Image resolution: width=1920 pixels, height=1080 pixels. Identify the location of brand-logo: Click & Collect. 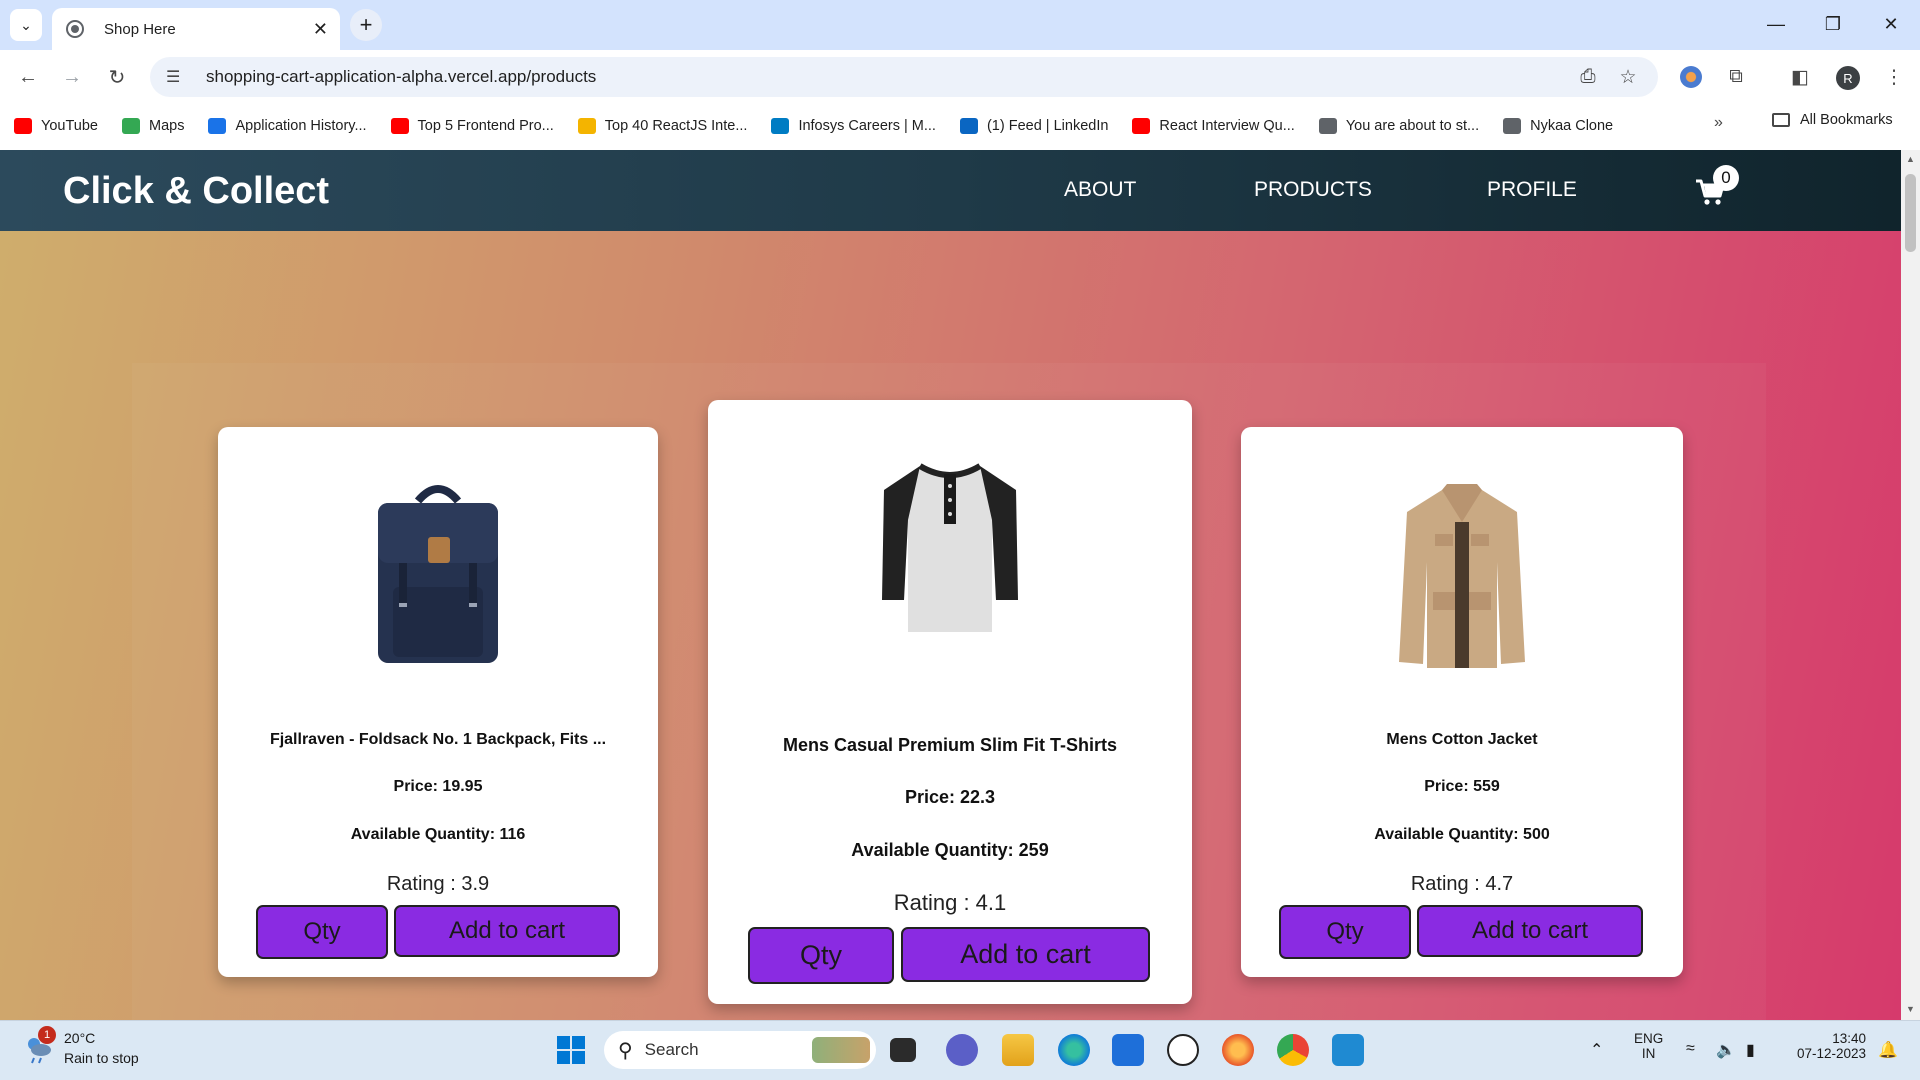
(196, 191).